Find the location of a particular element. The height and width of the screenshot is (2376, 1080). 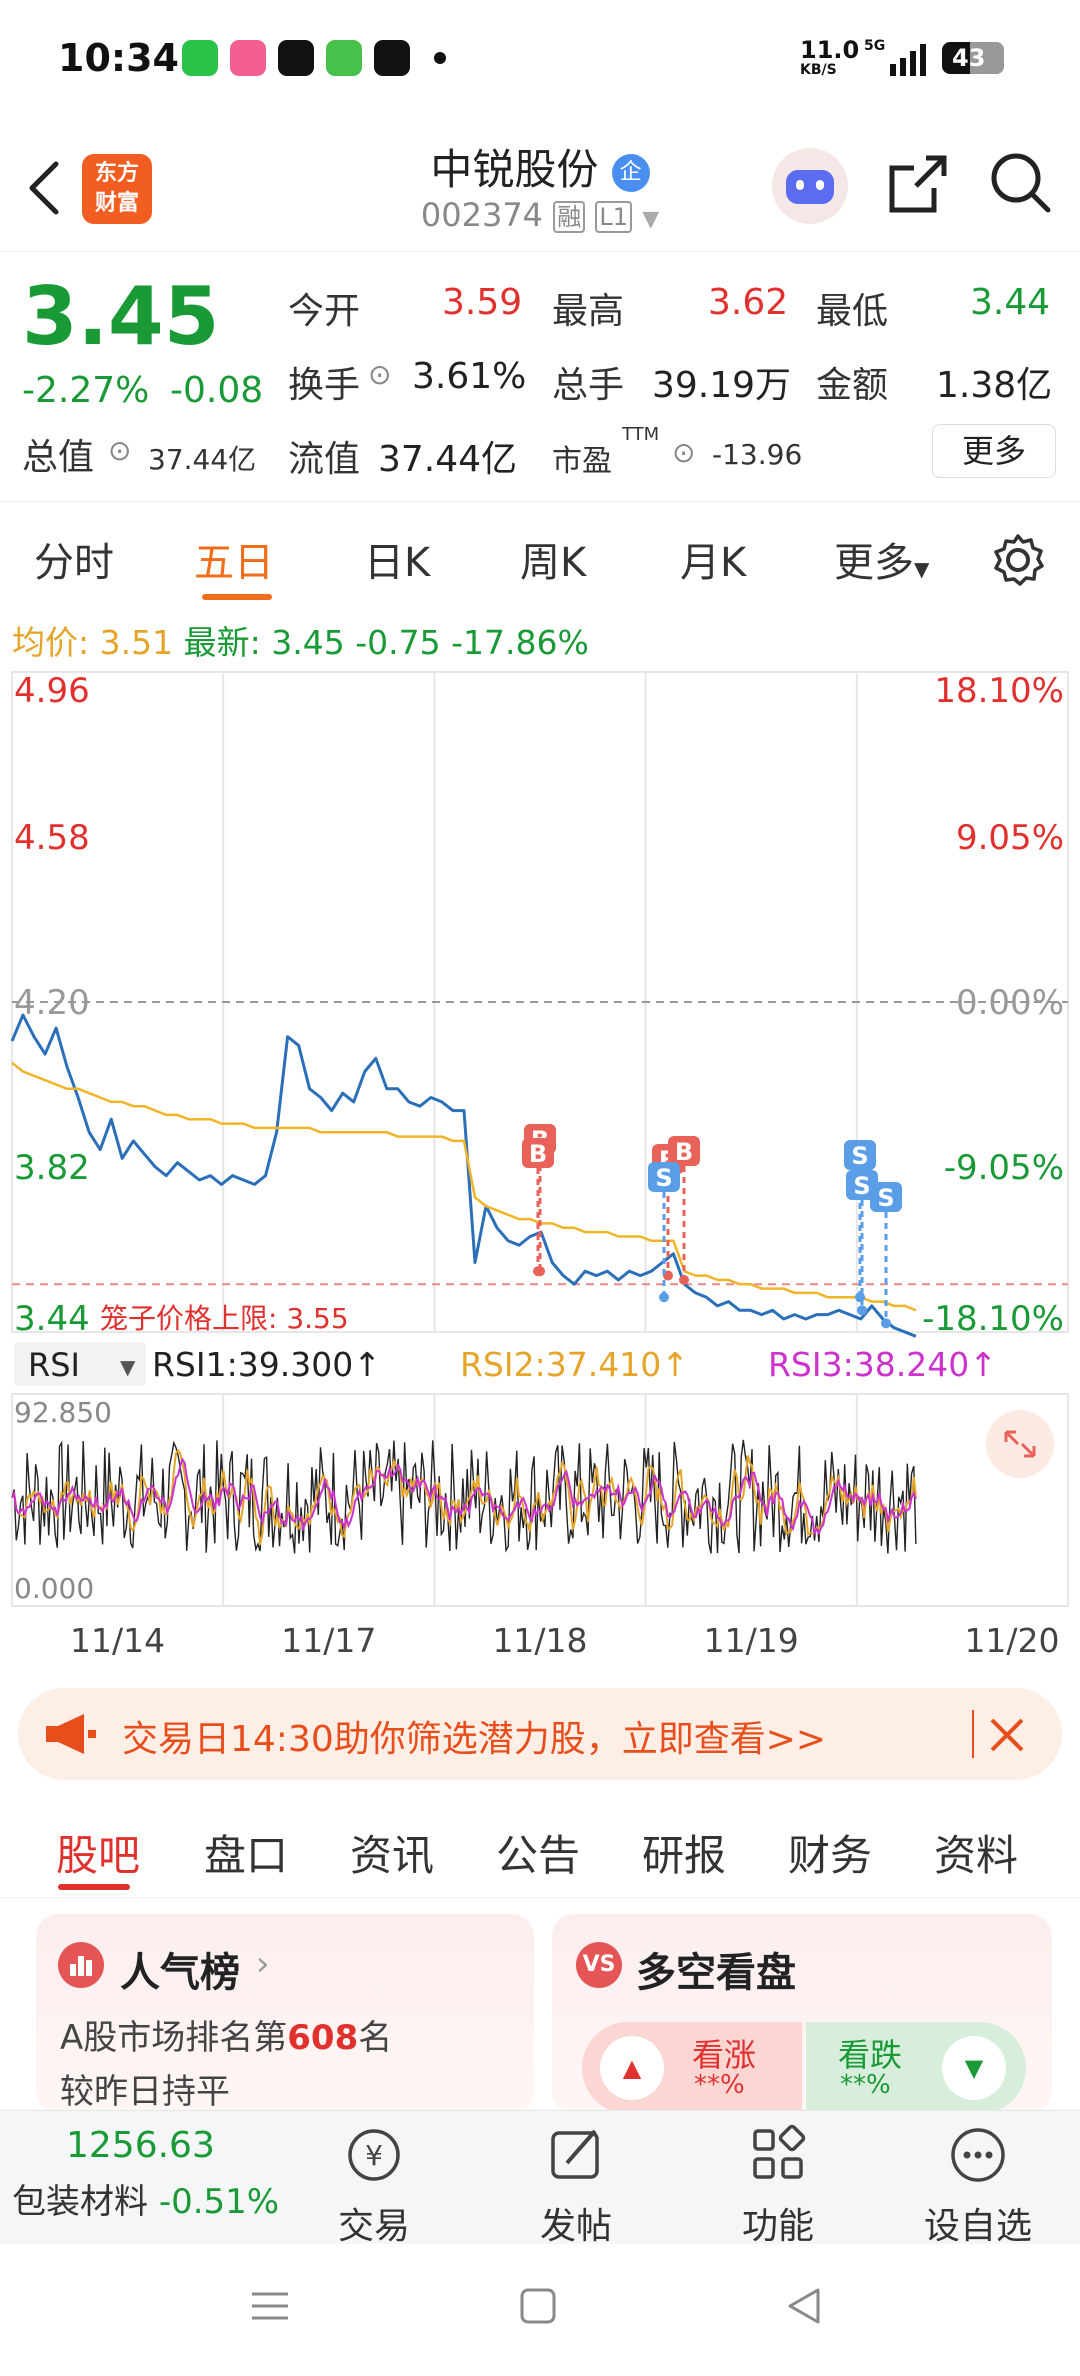

pe-value: -13.96 is located at coordinates (757, 454).